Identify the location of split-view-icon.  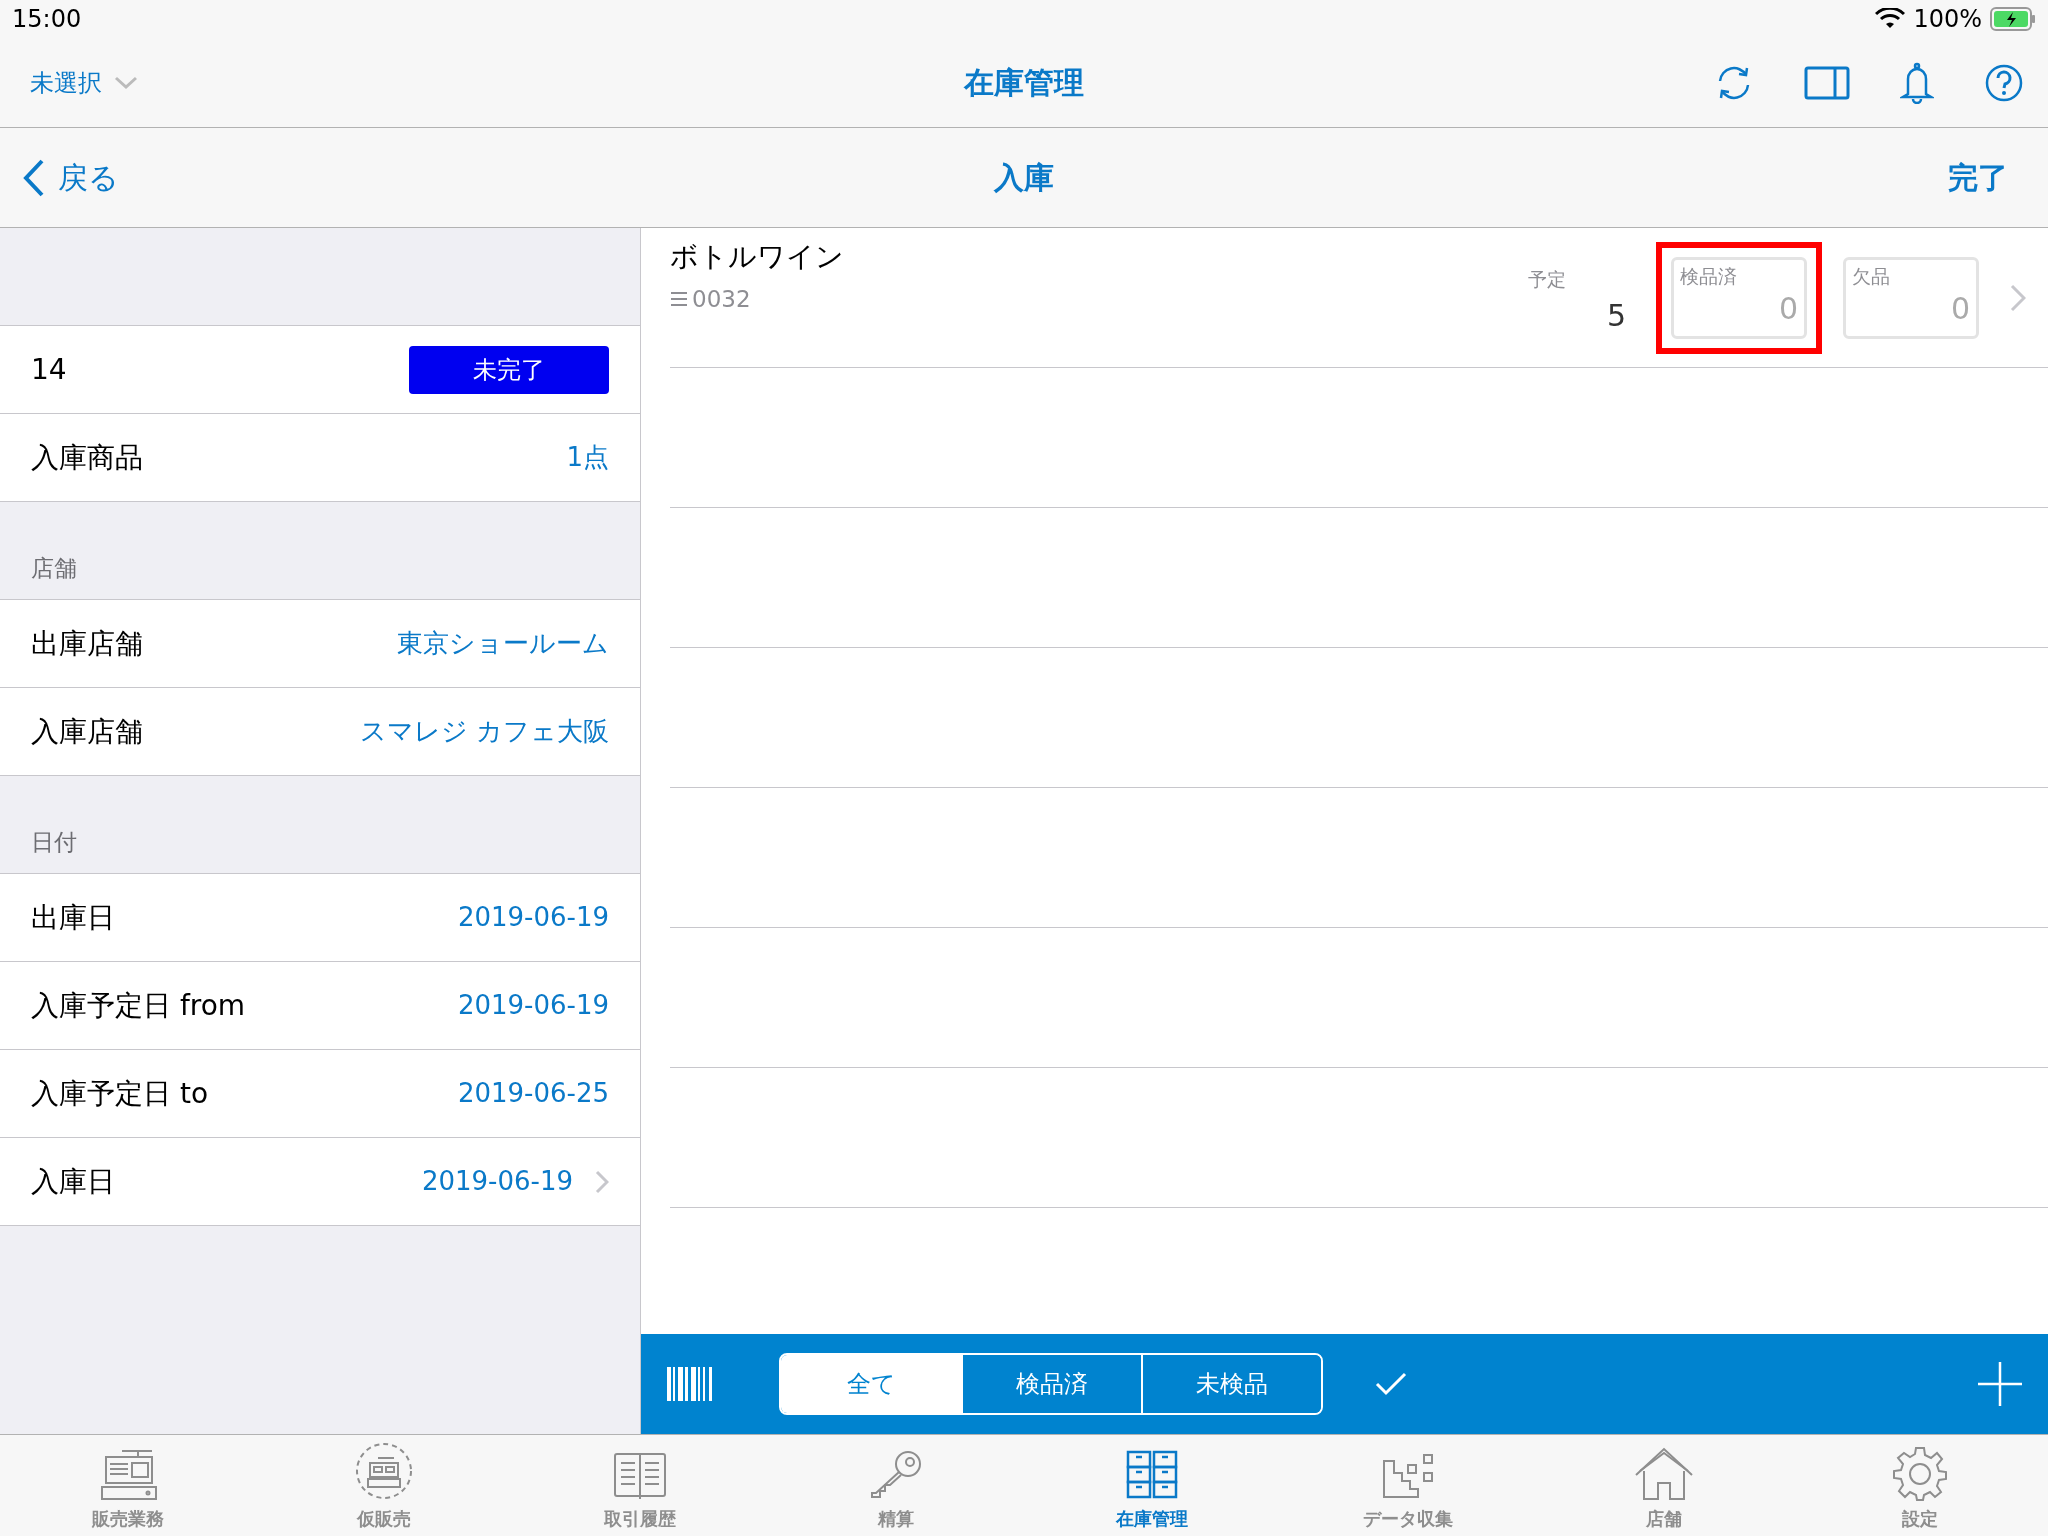
(1827, 82).